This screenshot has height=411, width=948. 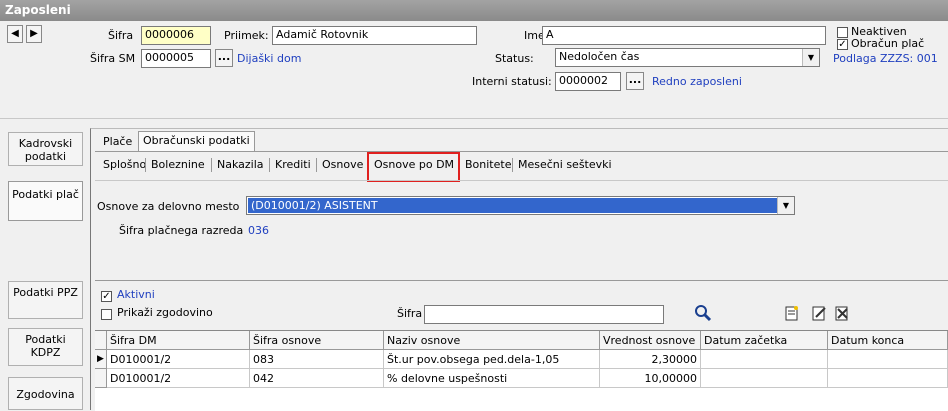 I want to click on sidebar-item-zgodovina: Zgodovina, so click(x=45, y=393).